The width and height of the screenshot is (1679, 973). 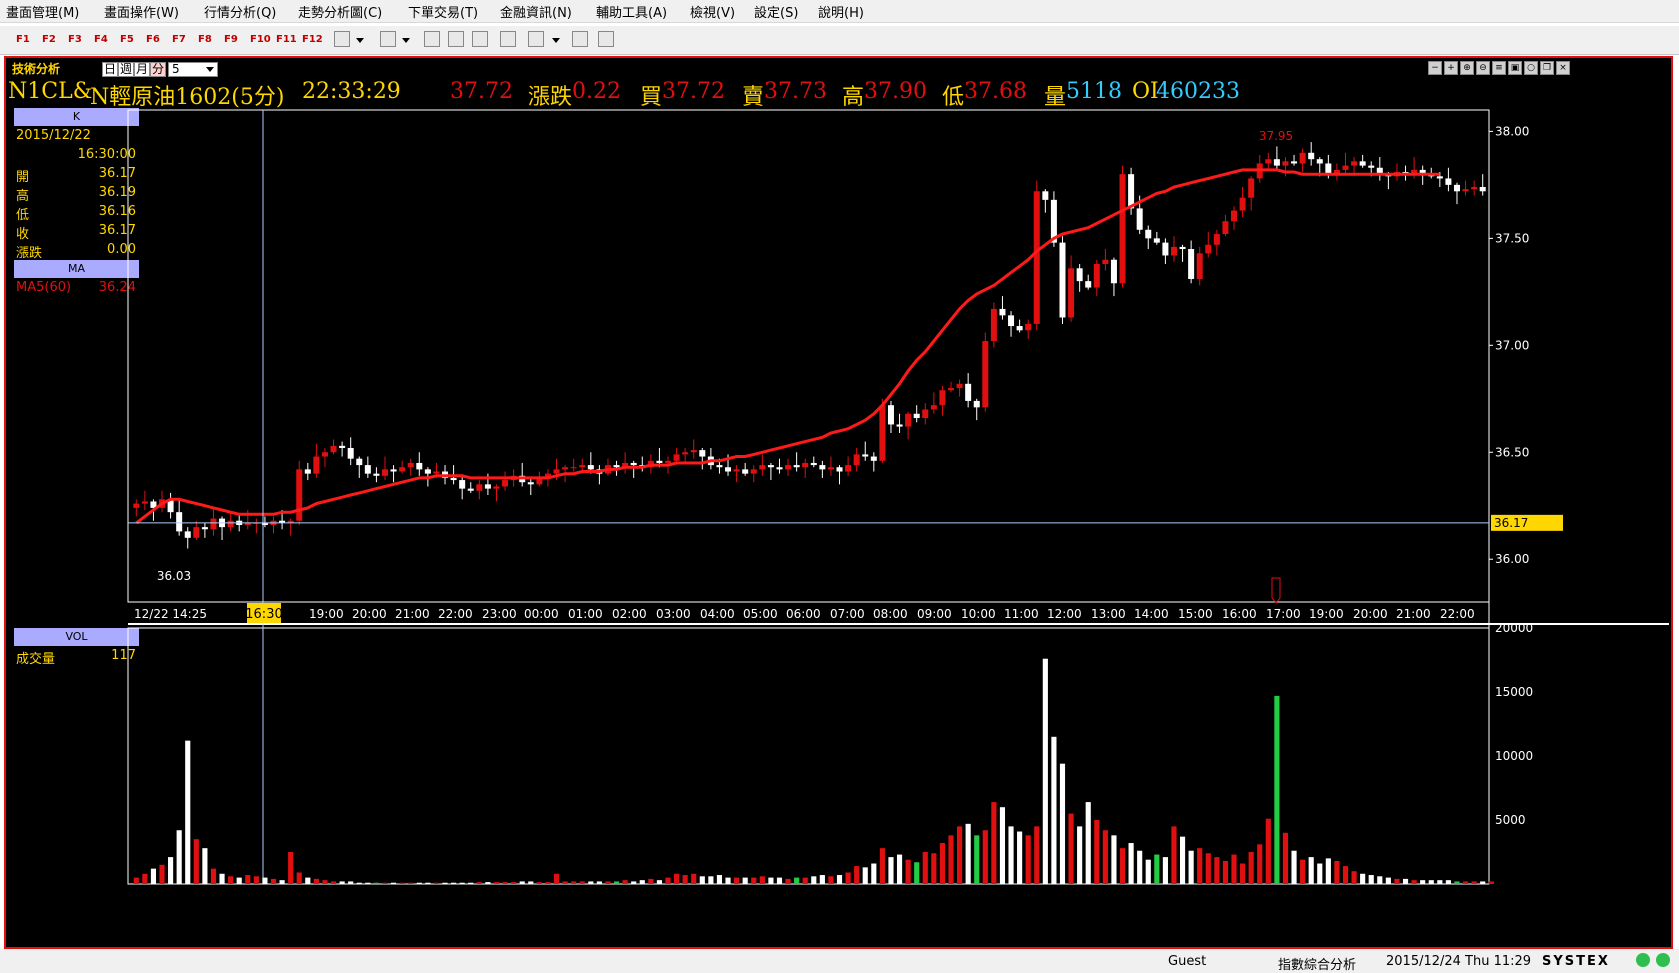 What do you see at coordinates (326, 614) in the screenshot?
I see `x-tick-label: 19:00` at bounding box center [326, 614].